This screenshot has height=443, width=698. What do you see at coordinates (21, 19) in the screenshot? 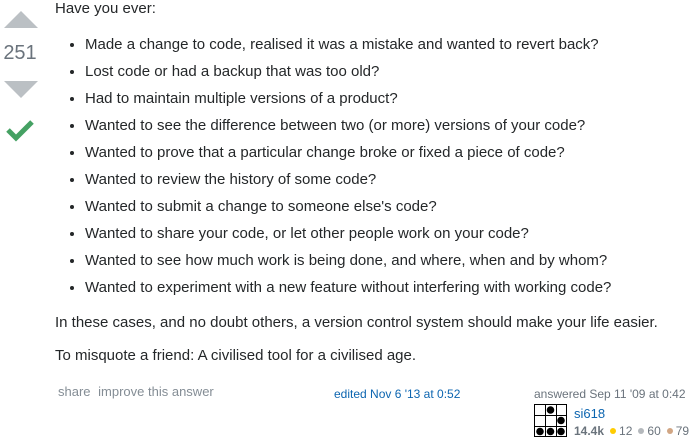
I see `upvote-arrow-icon` at bounding box center [21, 19].